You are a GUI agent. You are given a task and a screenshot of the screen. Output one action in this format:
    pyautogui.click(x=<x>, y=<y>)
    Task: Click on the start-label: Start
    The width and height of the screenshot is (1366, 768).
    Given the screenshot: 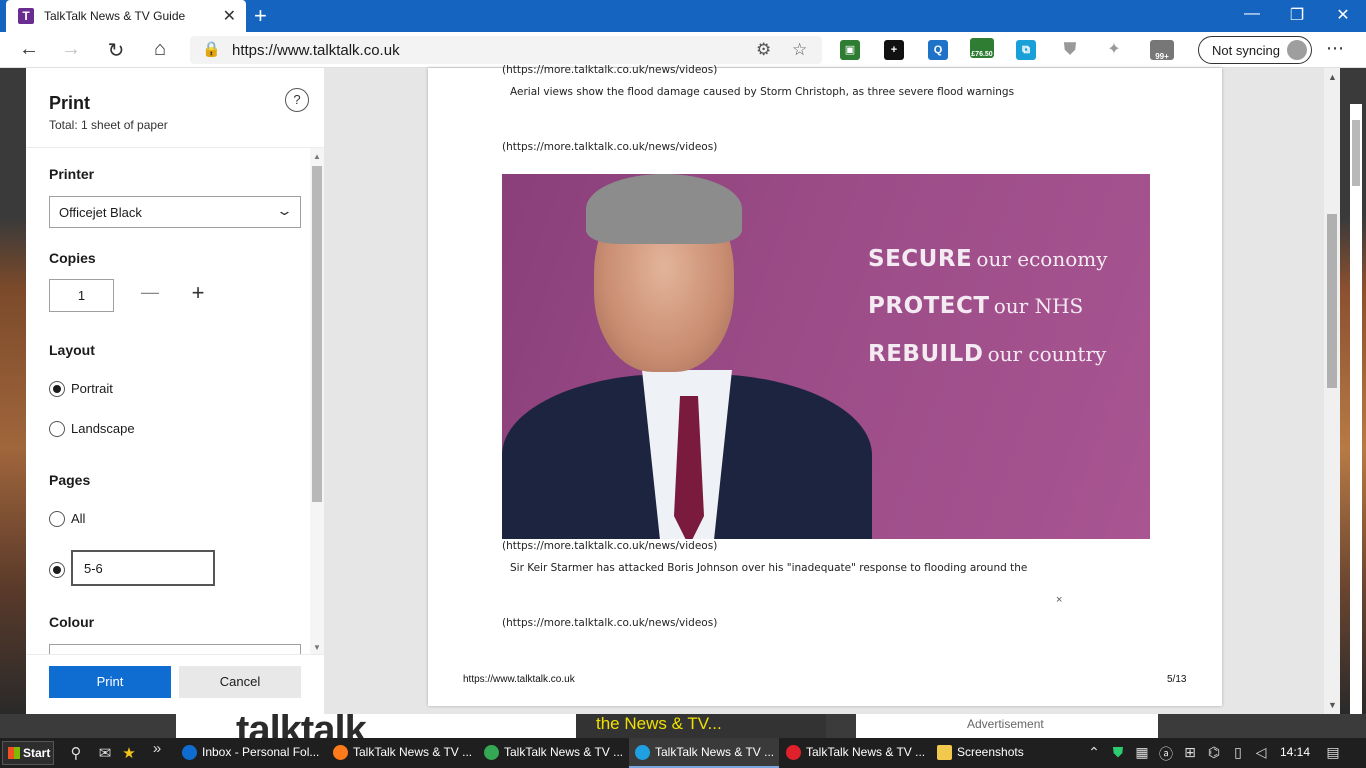 What is the action you would take?
    pyautogui.click(x=37, y=753)
    